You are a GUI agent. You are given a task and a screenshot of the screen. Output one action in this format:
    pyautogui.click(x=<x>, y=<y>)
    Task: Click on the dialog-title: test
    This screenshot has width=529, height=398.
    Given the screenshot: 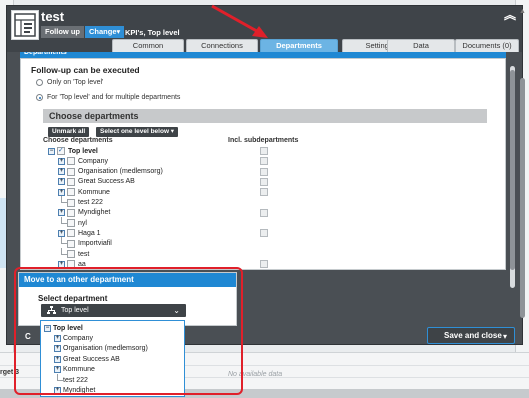 What is the action you would take?
    pyautogui.click(x=53, y=16)
    